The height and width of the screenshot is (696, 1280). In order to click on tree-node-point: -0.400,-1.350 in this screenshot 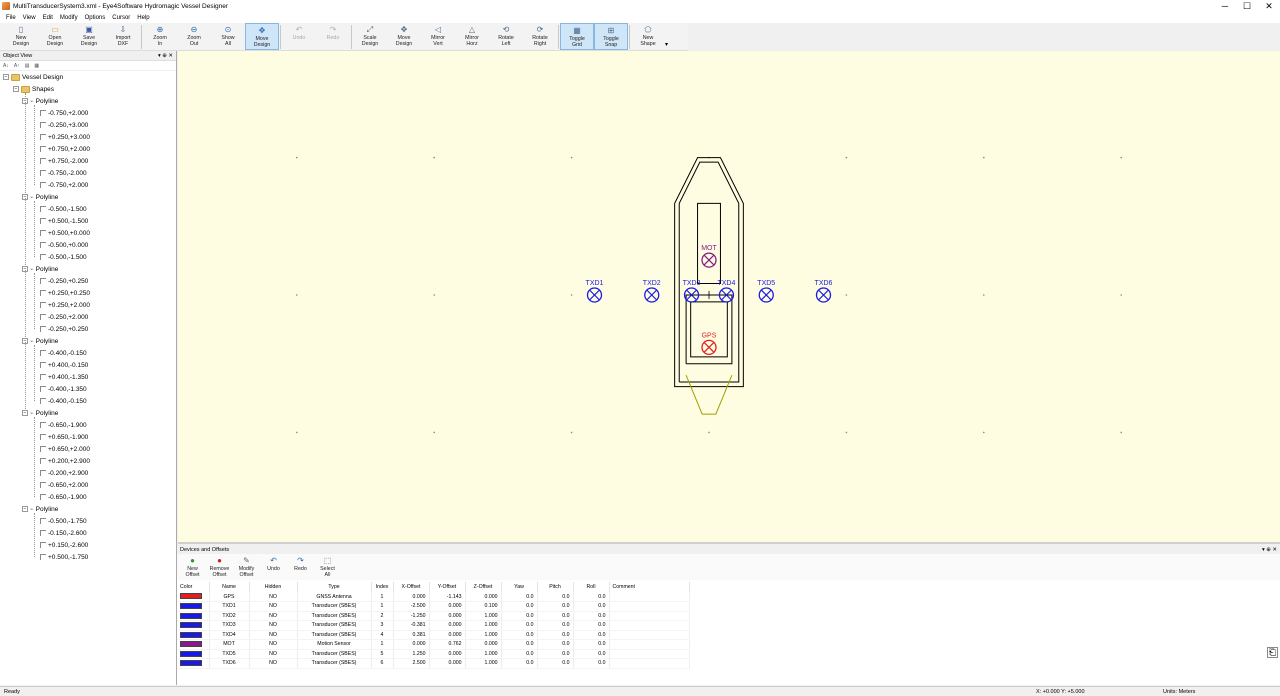, I will do `click(63, 389)`.